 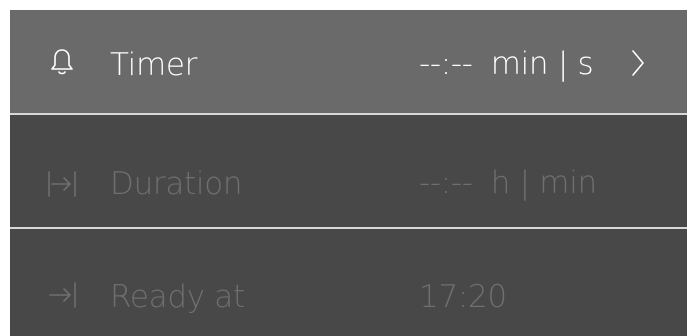 What do you see at coordinates (62, 184) in the screenshot?
I see `duration-bracket-arrow-icon` at bounding box center [62, 184].